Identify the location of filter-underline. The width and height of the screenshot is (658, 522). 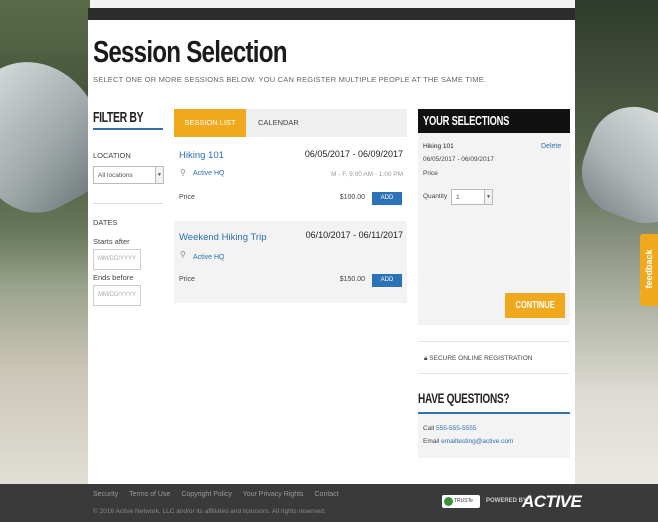
(128, 129).